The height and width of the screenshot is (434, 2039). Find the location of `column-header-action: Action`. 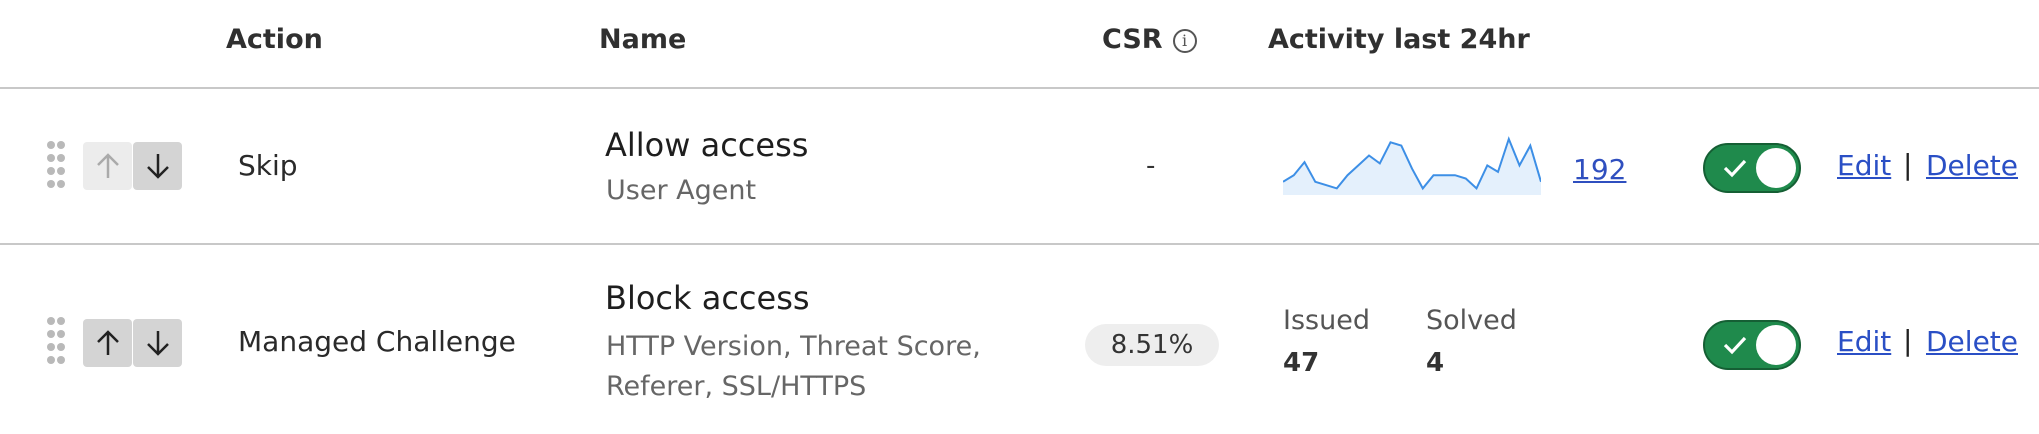

column-header-action: Action is located at coordinates (274, 39).